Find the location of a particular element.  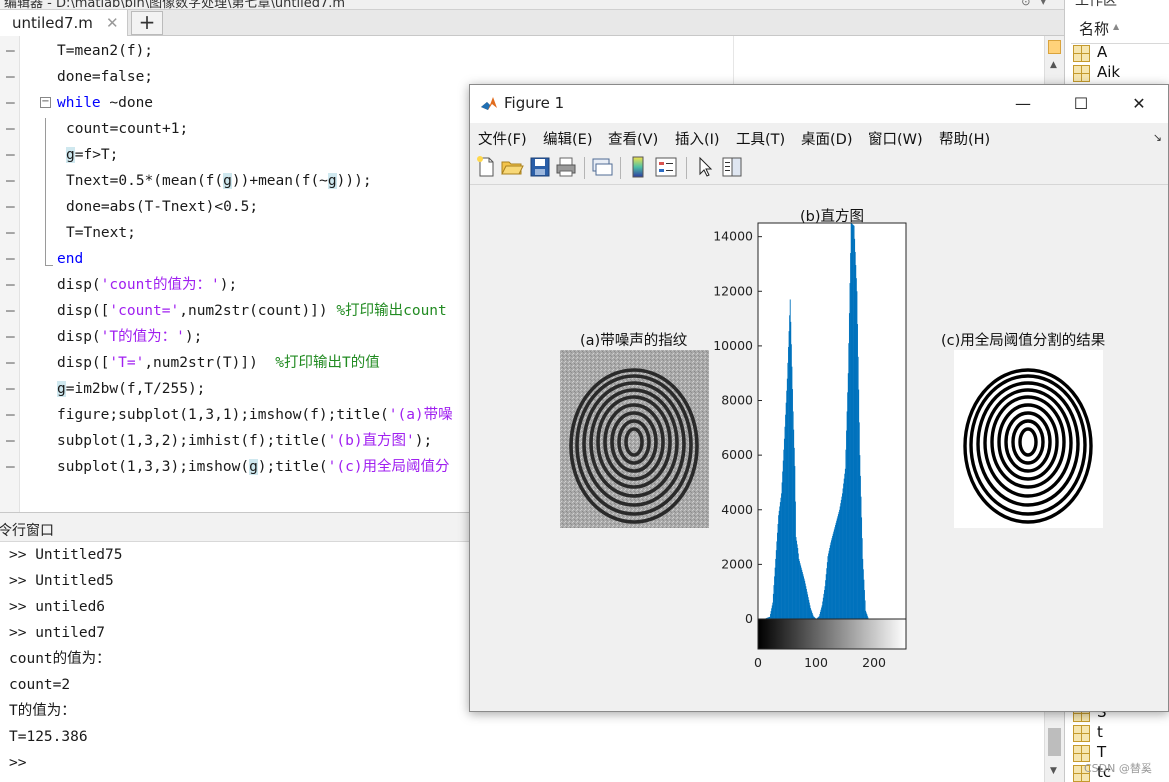

command-prompt: >> is located at coordinates (17, 763).